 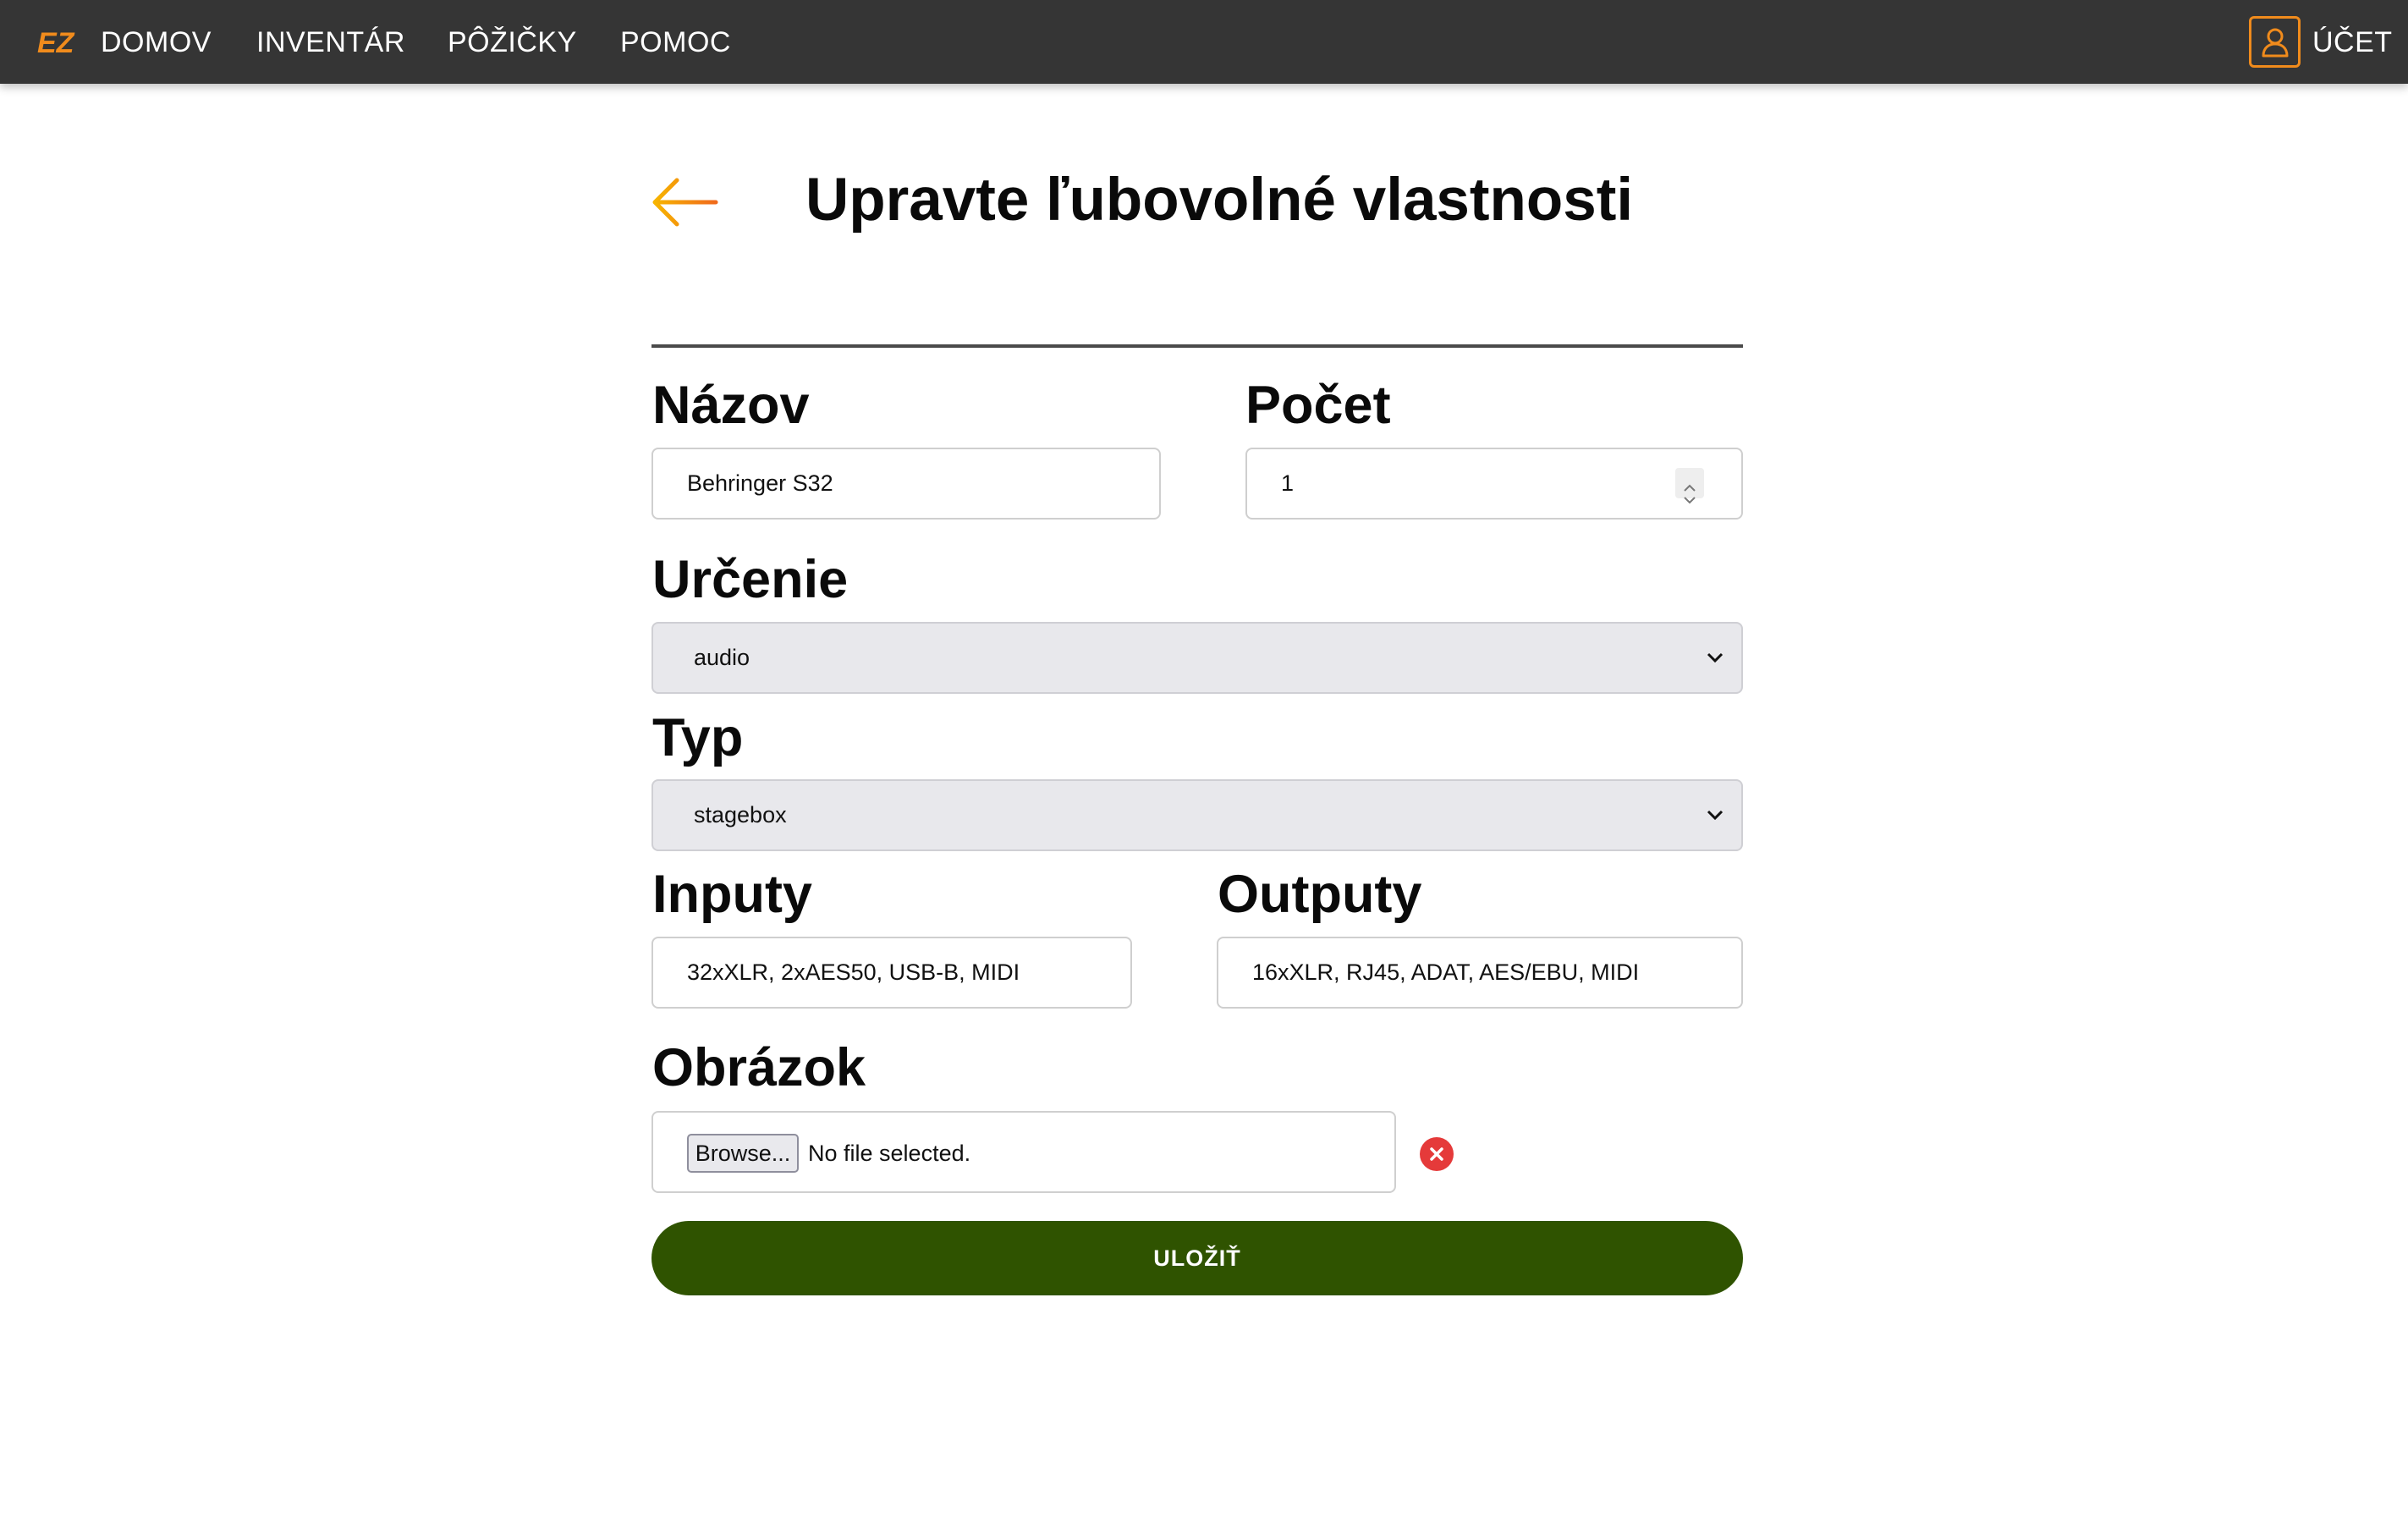 What do you see at coordinates (759, 1068) in the screenshot?
I see `image-label: Obrázok` at bounding box center [759, 1068].